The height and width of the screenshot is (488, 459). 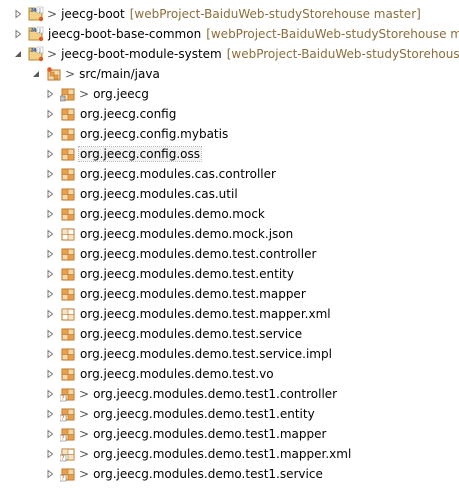 What do you see at coordinates (222, 454) in the screenshot?
I see `package-name: org.jeecg.modules.demo.test1.mapper.xml` at bounding box center [222, 454].